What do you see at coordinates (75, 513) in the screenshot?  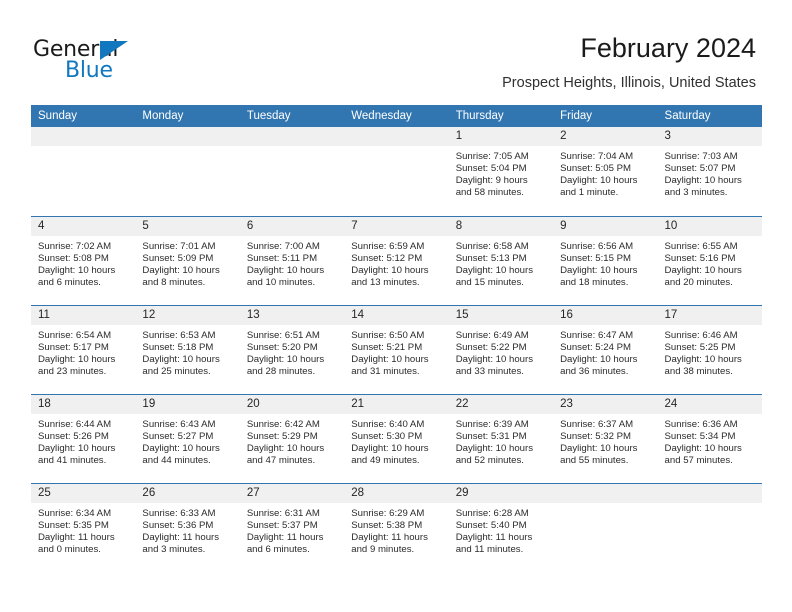 I see `sunrise-time: Sunrise: 6:34 AM` at bounding box center [75, 513].